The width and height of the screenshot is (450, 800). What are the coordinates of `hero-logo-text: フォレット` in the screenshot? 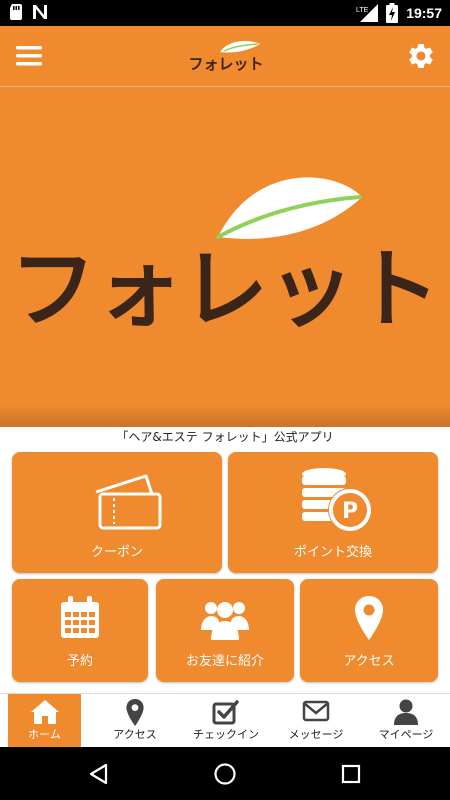 It's located at (225, 290).